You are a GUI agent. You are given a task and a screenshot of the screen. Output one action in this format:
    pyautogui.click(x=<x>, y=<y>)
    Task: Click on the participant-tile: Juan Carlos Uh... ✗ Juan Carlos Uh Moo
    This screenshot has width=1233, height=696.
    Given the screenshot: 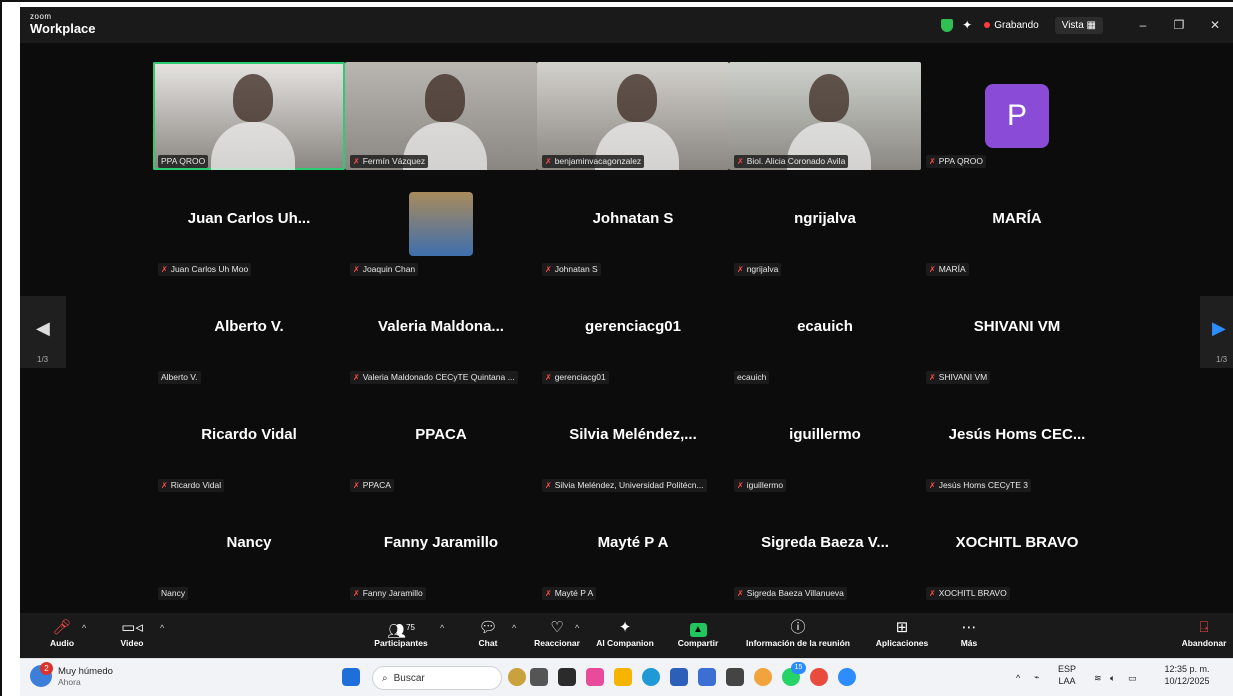 What is the action you would take?
    pyautogui.click(x=249, y=224)
    